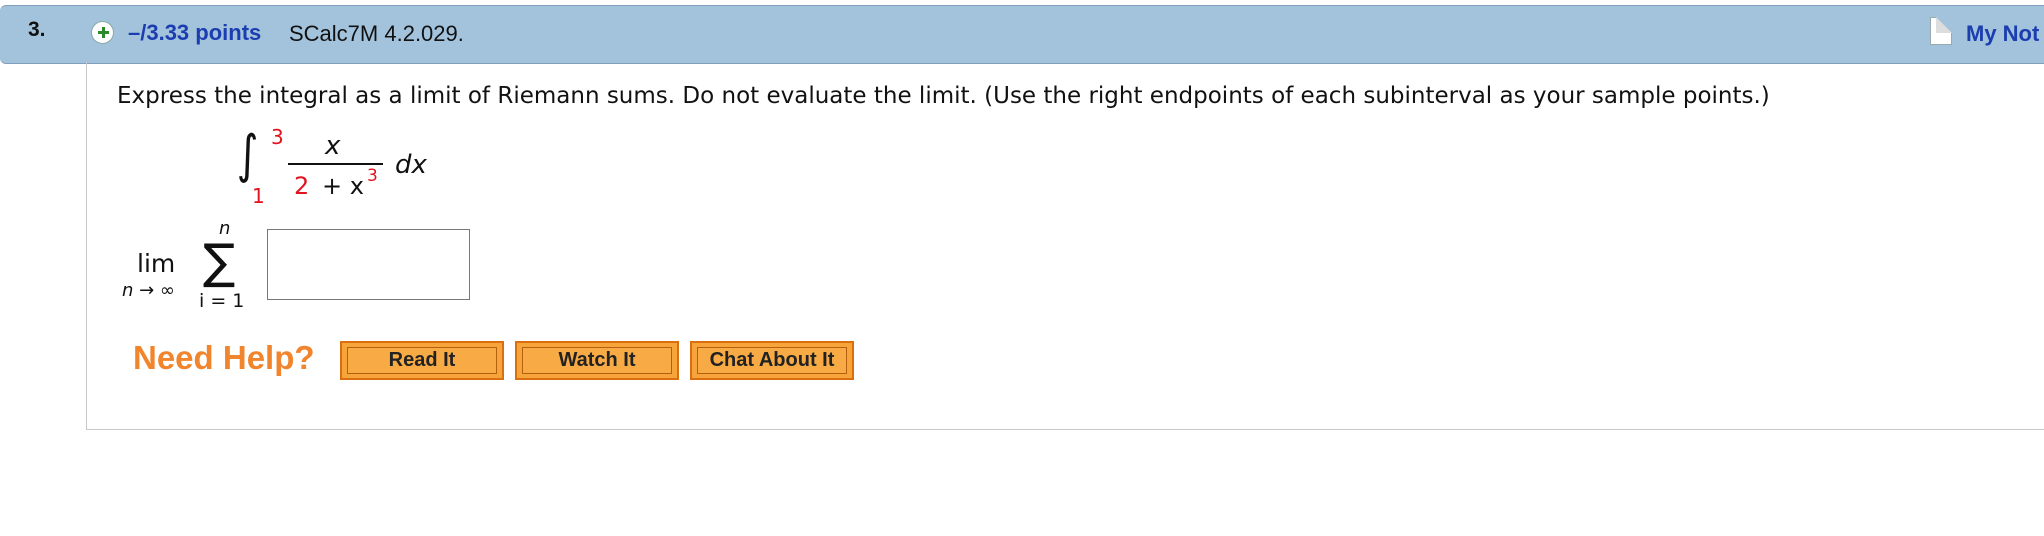 Image resolution: width=2044 pixels, height=536 pixels. I want to click on integral-lower-limit: 1, so click(258, 196).